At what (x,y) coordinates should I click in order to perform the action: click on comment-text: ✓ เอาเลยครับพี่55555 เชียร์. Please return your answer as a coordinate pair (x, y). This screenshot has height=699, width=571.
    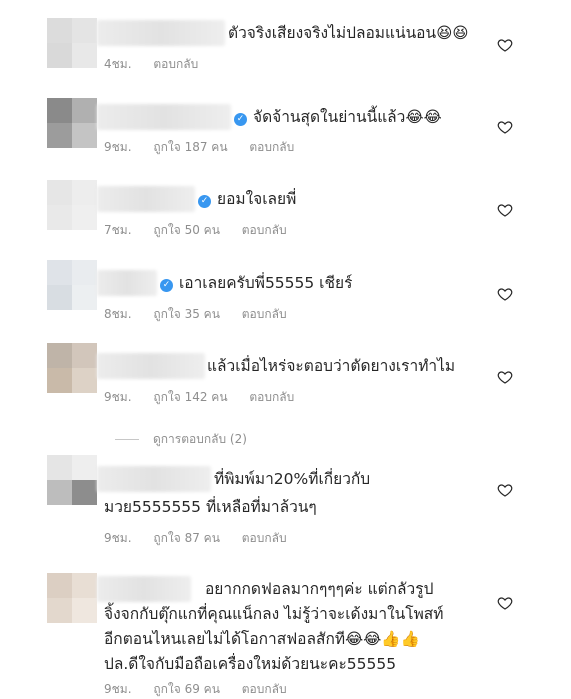
    Looking at the image, I should click on (256, 283).